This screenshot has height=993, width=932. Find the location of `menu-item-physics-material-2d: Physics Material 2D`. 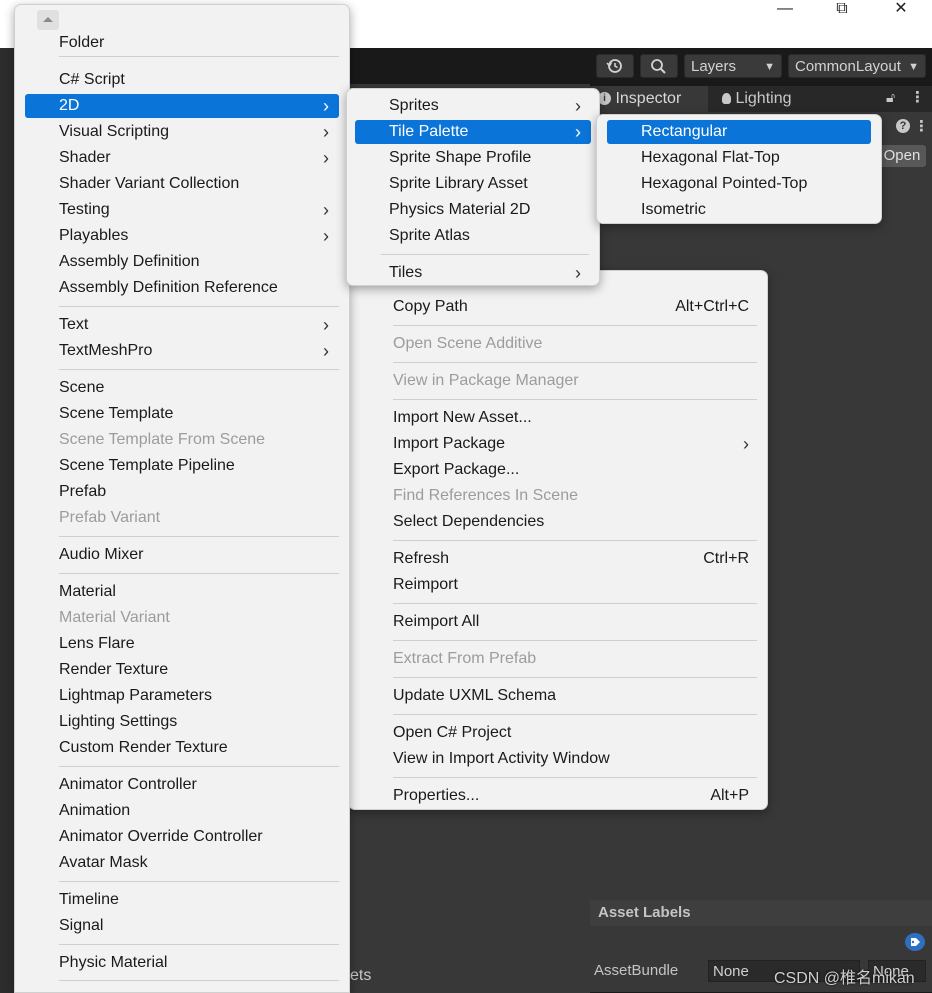

menu-item-physics-material-2d: Physics Material 2D is located at coordinates (473, 210).